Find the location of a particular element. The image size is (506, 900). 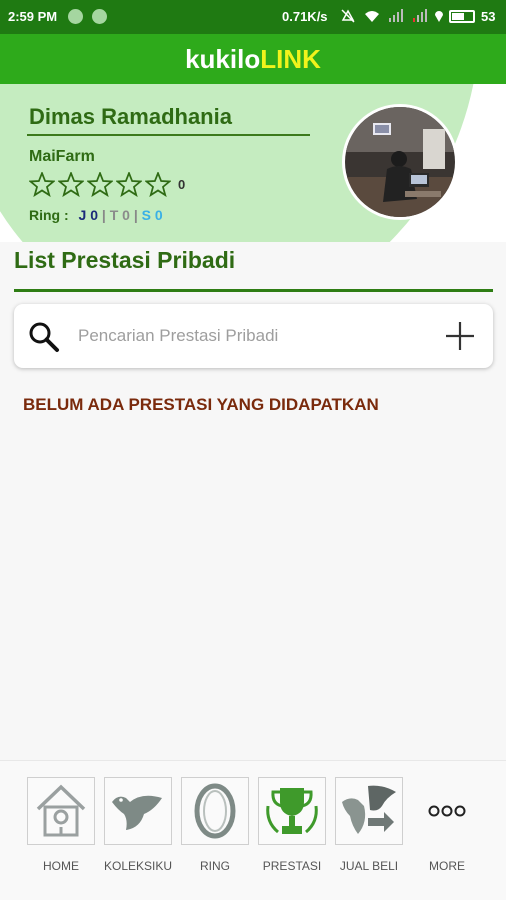

nav-more-tile is located at coordinates (447, 811).